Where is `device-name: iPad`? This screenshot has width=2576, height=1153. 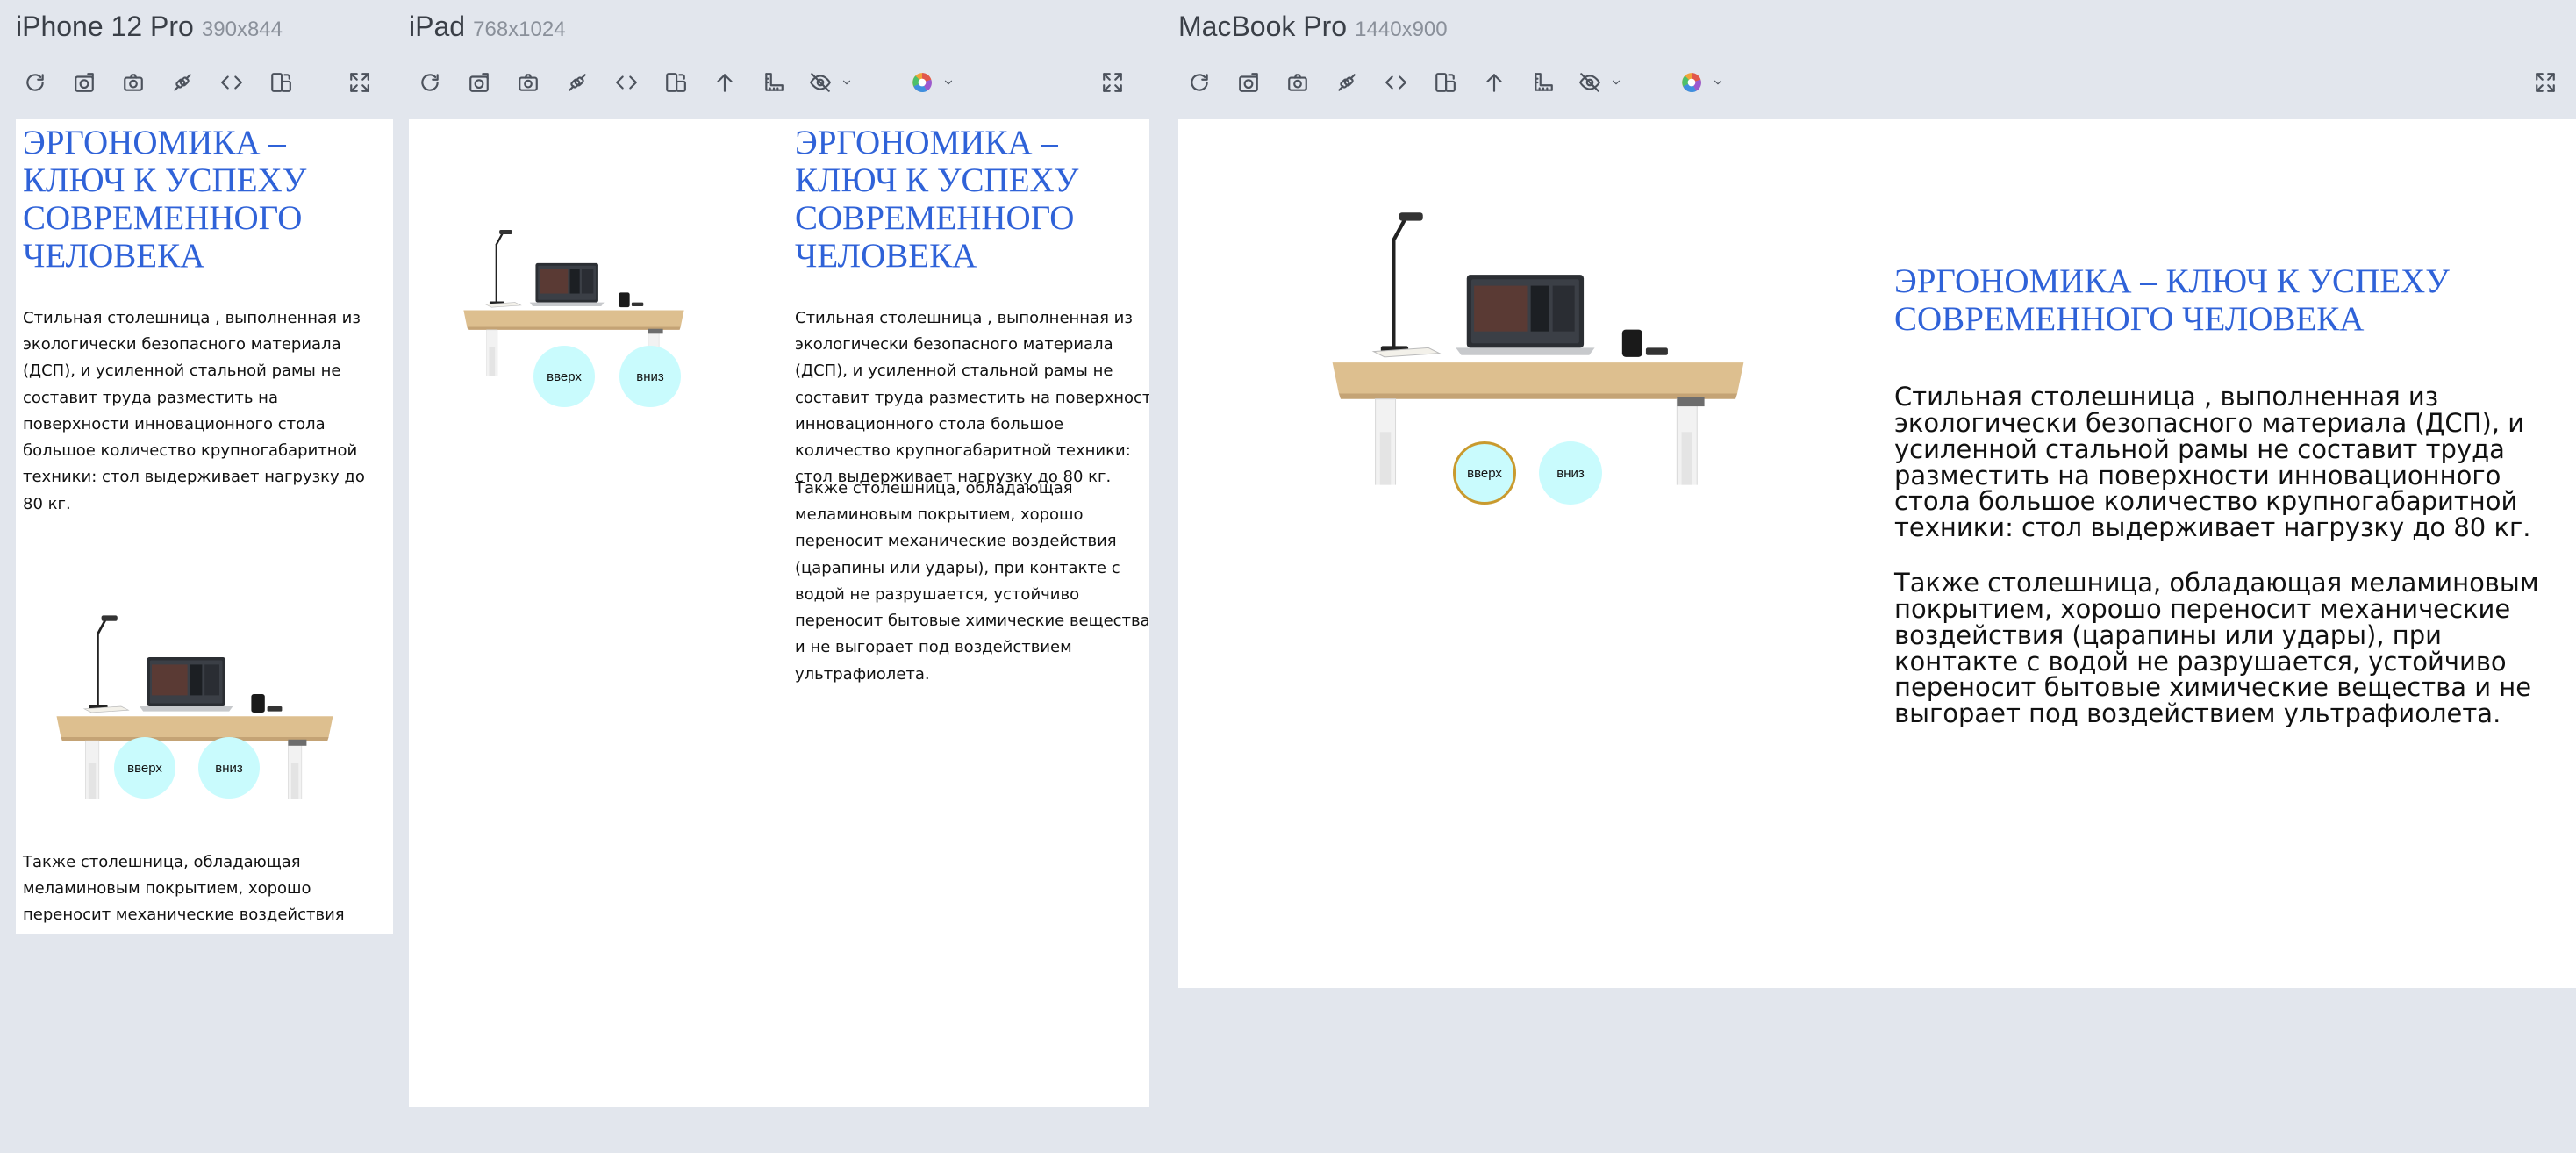 device-name: iPad is located at coordinates (437, 26).